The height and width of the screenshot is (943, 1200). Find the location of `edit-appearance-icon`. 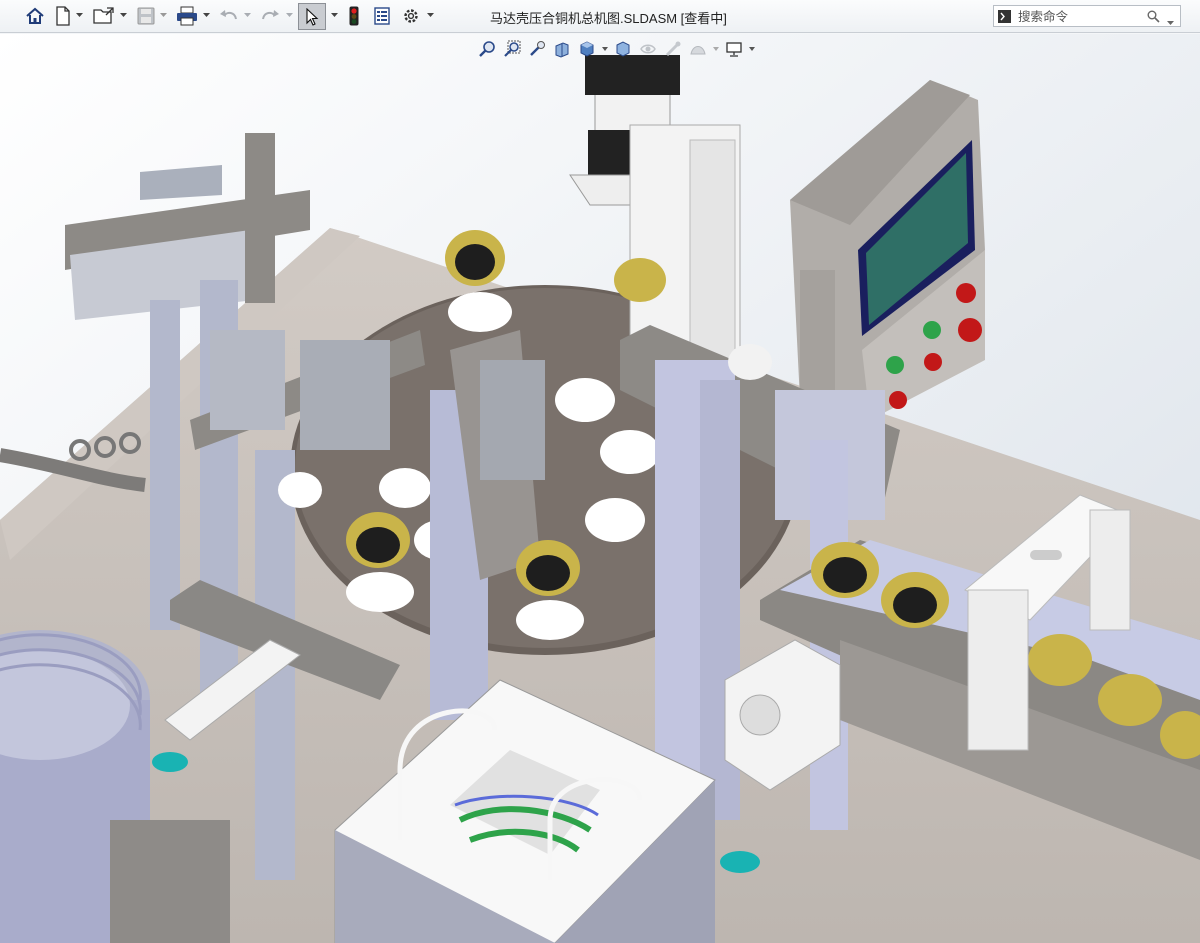

edit-appearance-icon is located at coordinates (673, 49).